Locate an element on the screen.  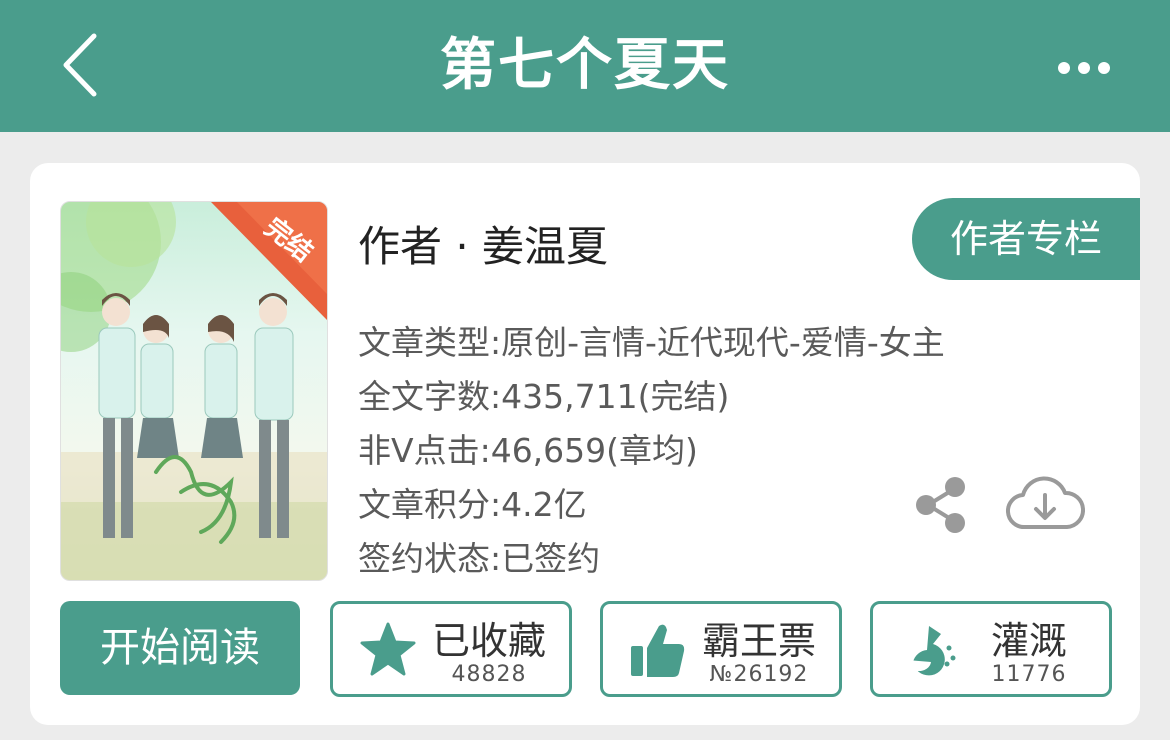
info-sign-status: 签约状态:已签约 is located at coordinates (479, 558).